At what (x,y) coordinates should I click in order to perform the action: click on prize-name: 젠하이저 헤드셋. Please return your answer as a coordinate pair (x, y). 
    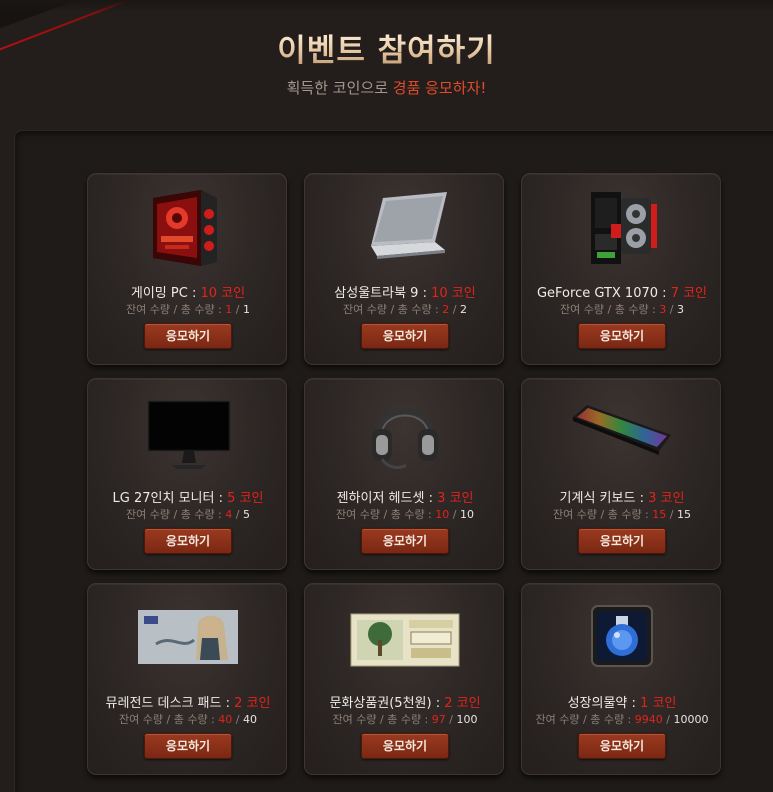
    Looking at the image, I should click on (380, 498).